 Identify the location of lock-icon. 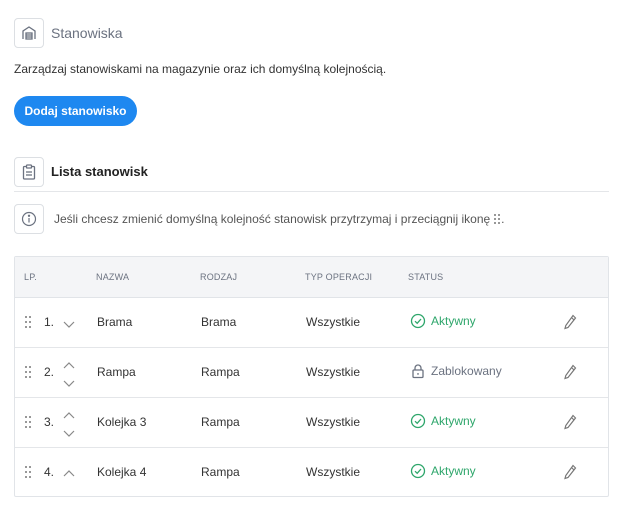
(418, 371).